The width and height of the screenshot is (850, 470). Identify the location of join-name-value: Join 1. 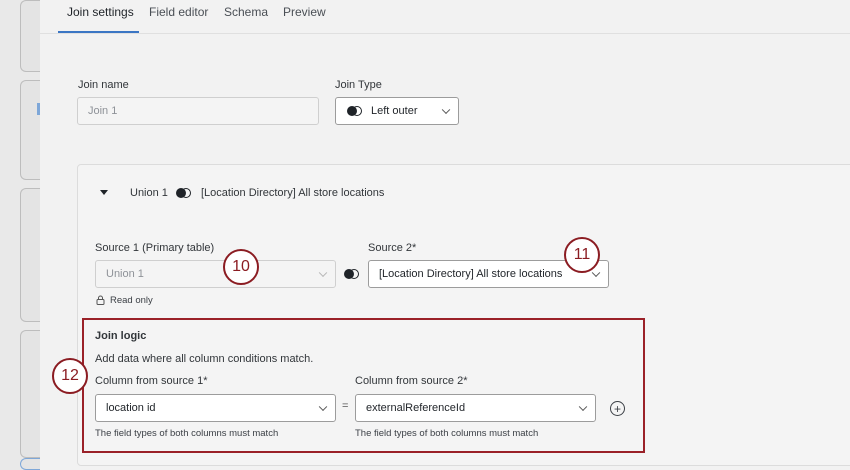
(103, 111).